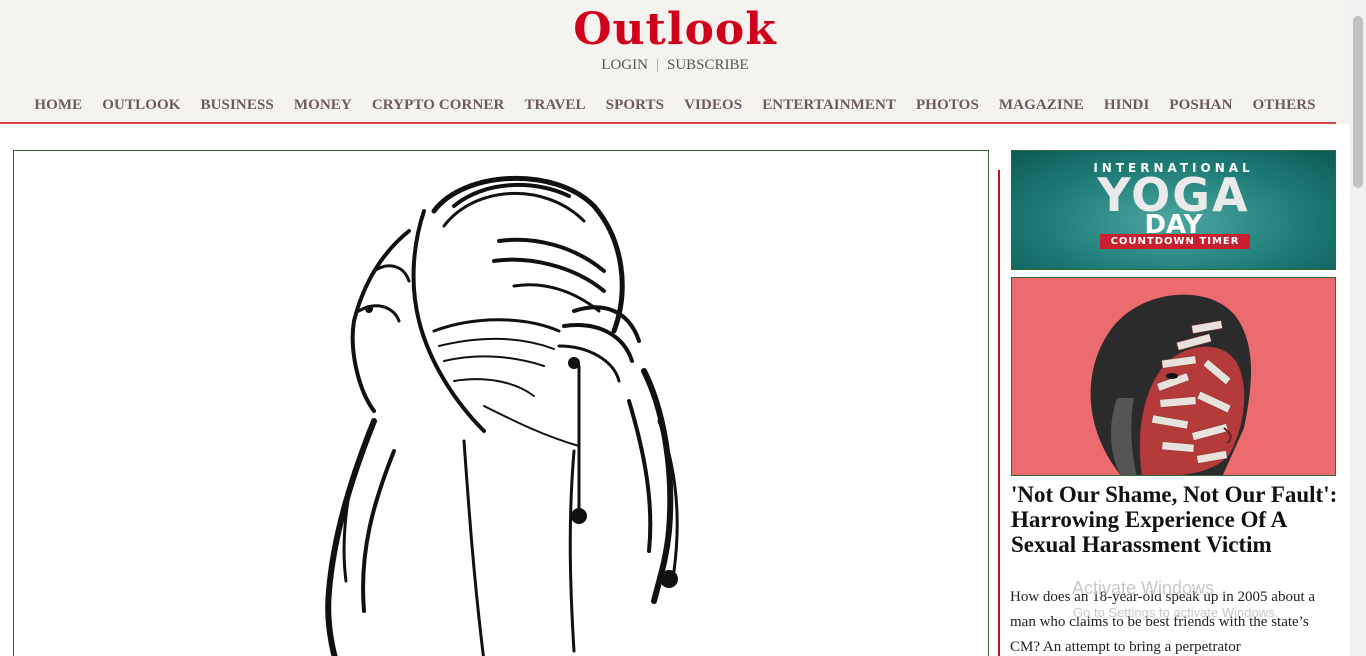 The image size is (1366, 656). I want to click on nav-item-home: HOME, so click(58, 105).